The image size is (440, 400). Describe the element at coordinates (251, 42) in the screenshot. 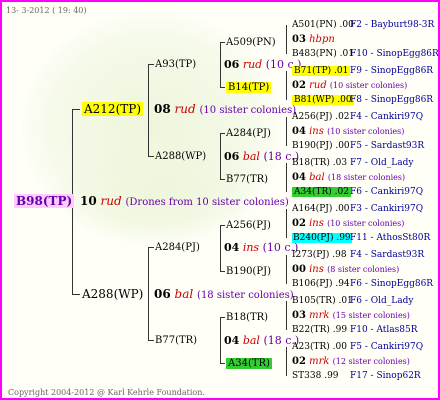

I see `l3-node-1: A509(PN)` at that location.